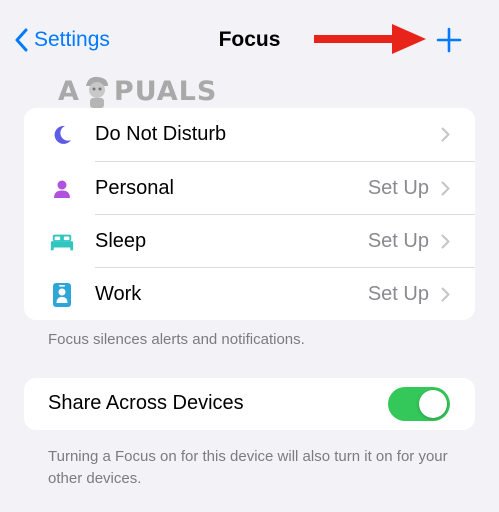  I want to click on bed-icon, so click(62, 242).